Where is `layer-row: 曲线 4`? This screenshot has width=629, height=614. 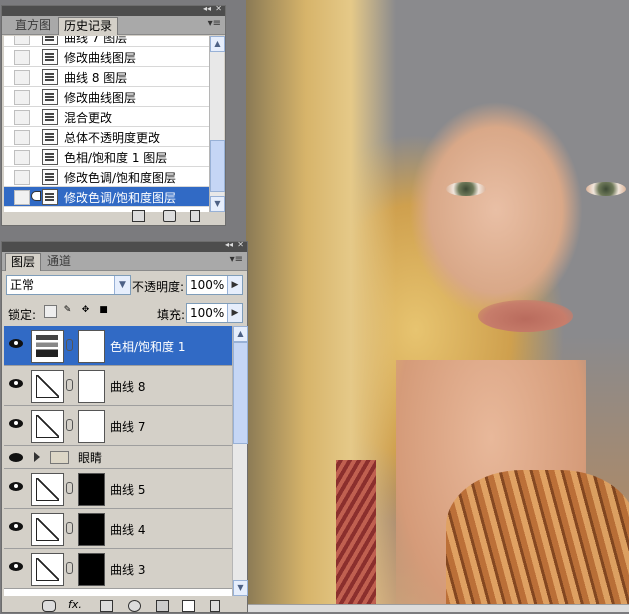
layer-row: 曲线 4 is located at coordinates (118, 529).